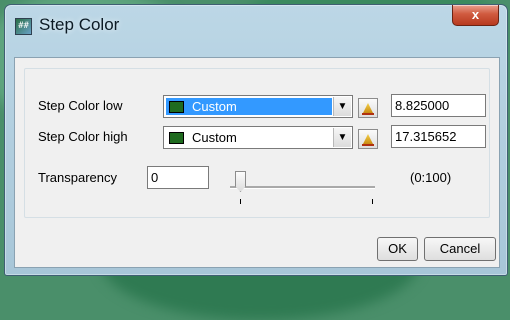 This screenshot has width=510, height=320. Describe the element at coordinates (249, 106) in the screenshot. I see `step-color-low-selection: Custom` at that location.